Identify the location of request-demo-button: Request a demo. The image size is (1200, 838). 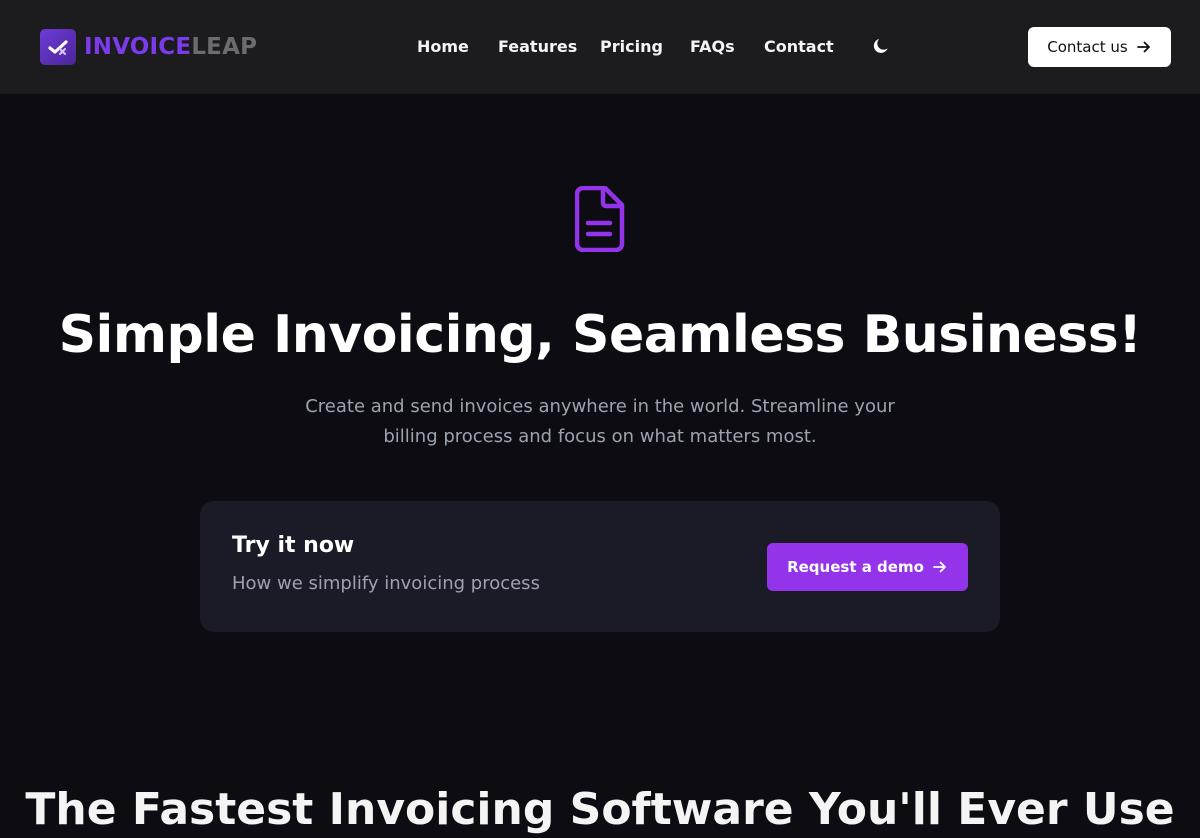
(867, 567).